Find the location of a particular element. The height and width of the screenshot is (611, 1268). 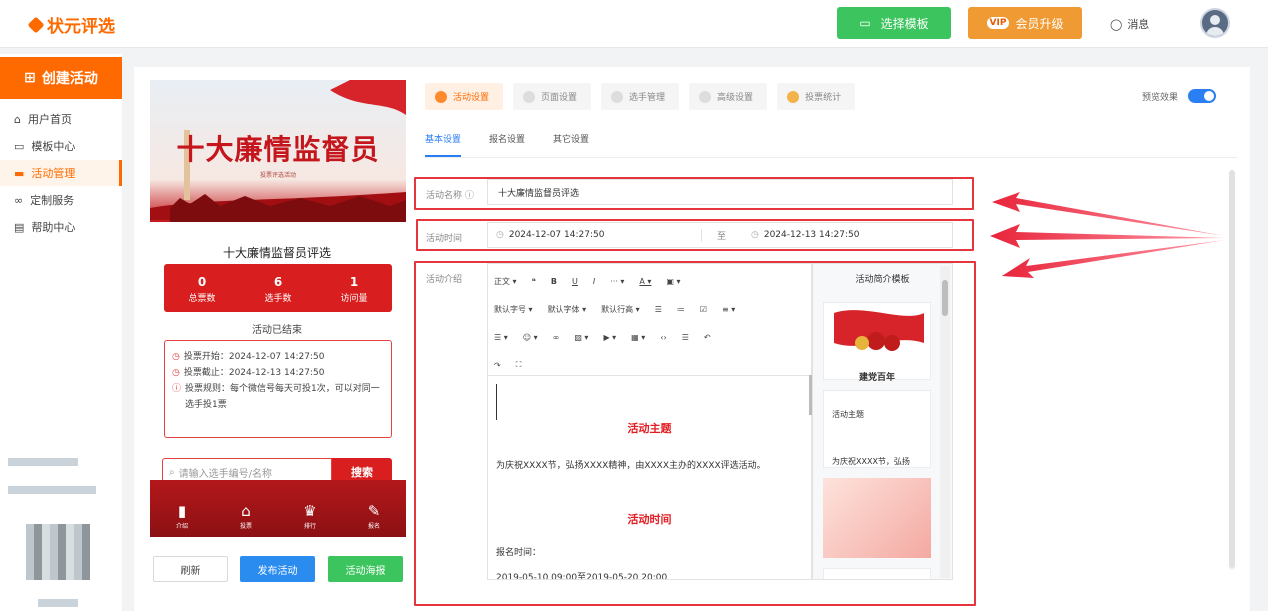

sidebar-item-label: 帮助中心 is located at coordinates (53, 227).